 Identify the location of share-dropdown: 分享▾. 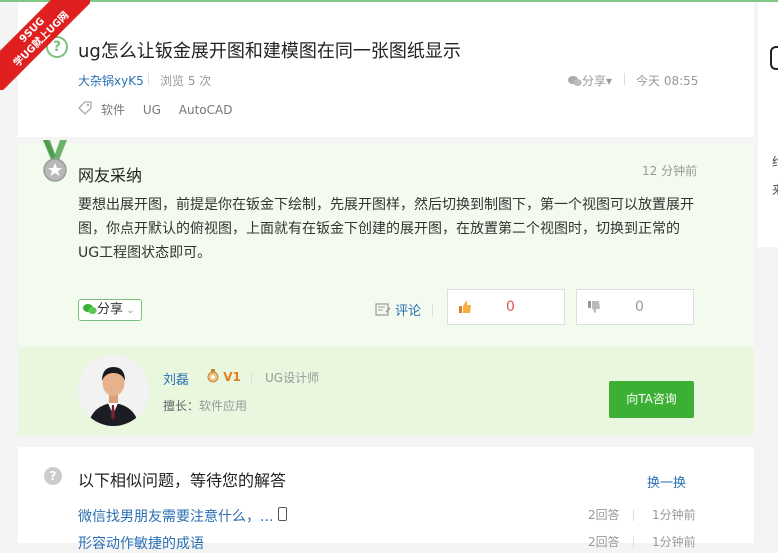
(590, 80).